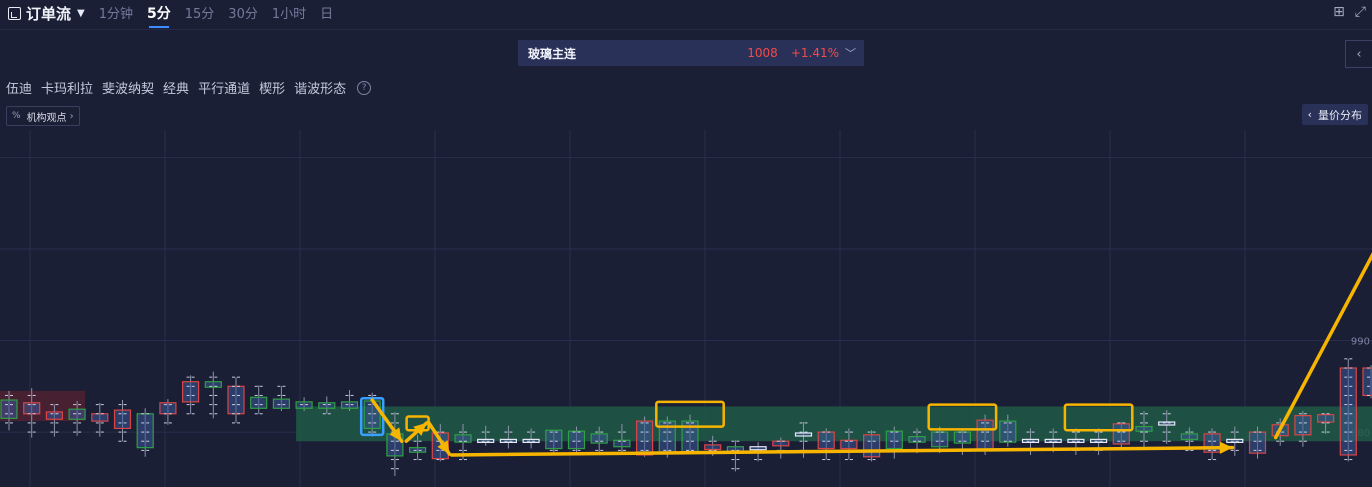 This screenshot has width=1372, height=487. What do you see at coordinates (243, 13) in the screenshot?
I see `tab-30min: 30分` at bounding box center [243, 13].